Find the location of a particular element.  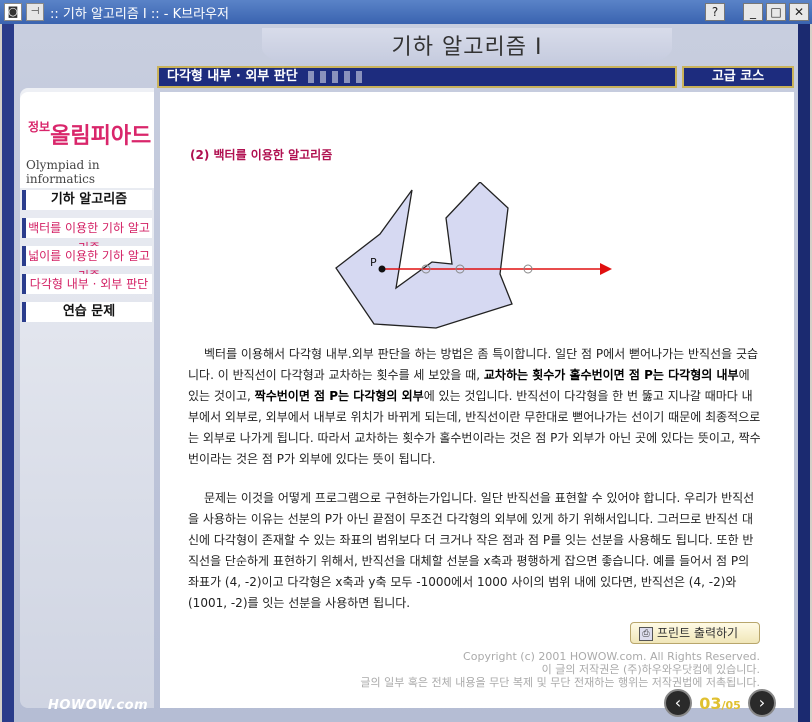

window-title: :: 기하 알고리즘 I :: - K브라우저 is located at coordinates (139, 14).